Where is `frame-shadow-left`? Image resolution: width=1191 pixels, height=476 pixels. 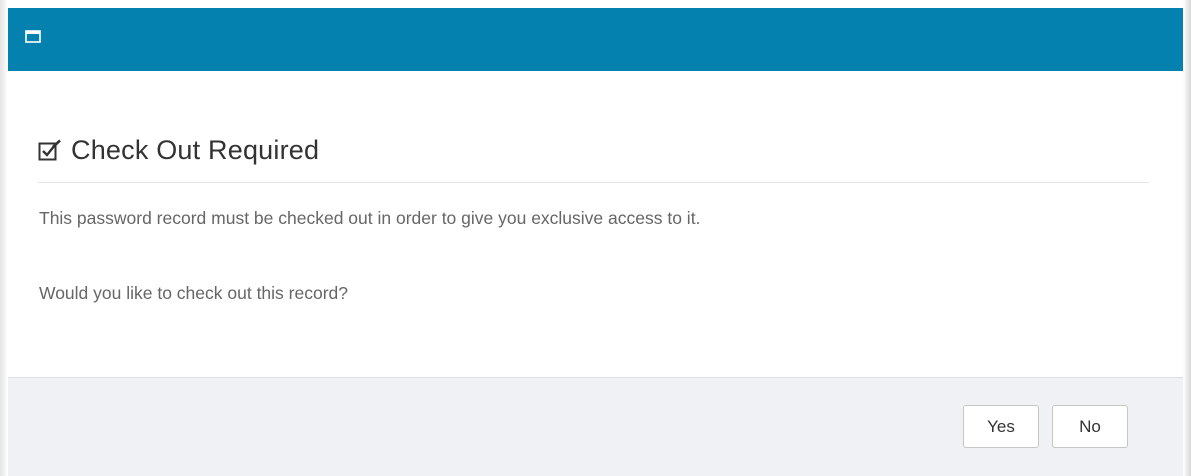 frame-shadow-left is located at coordinates (4, 238).